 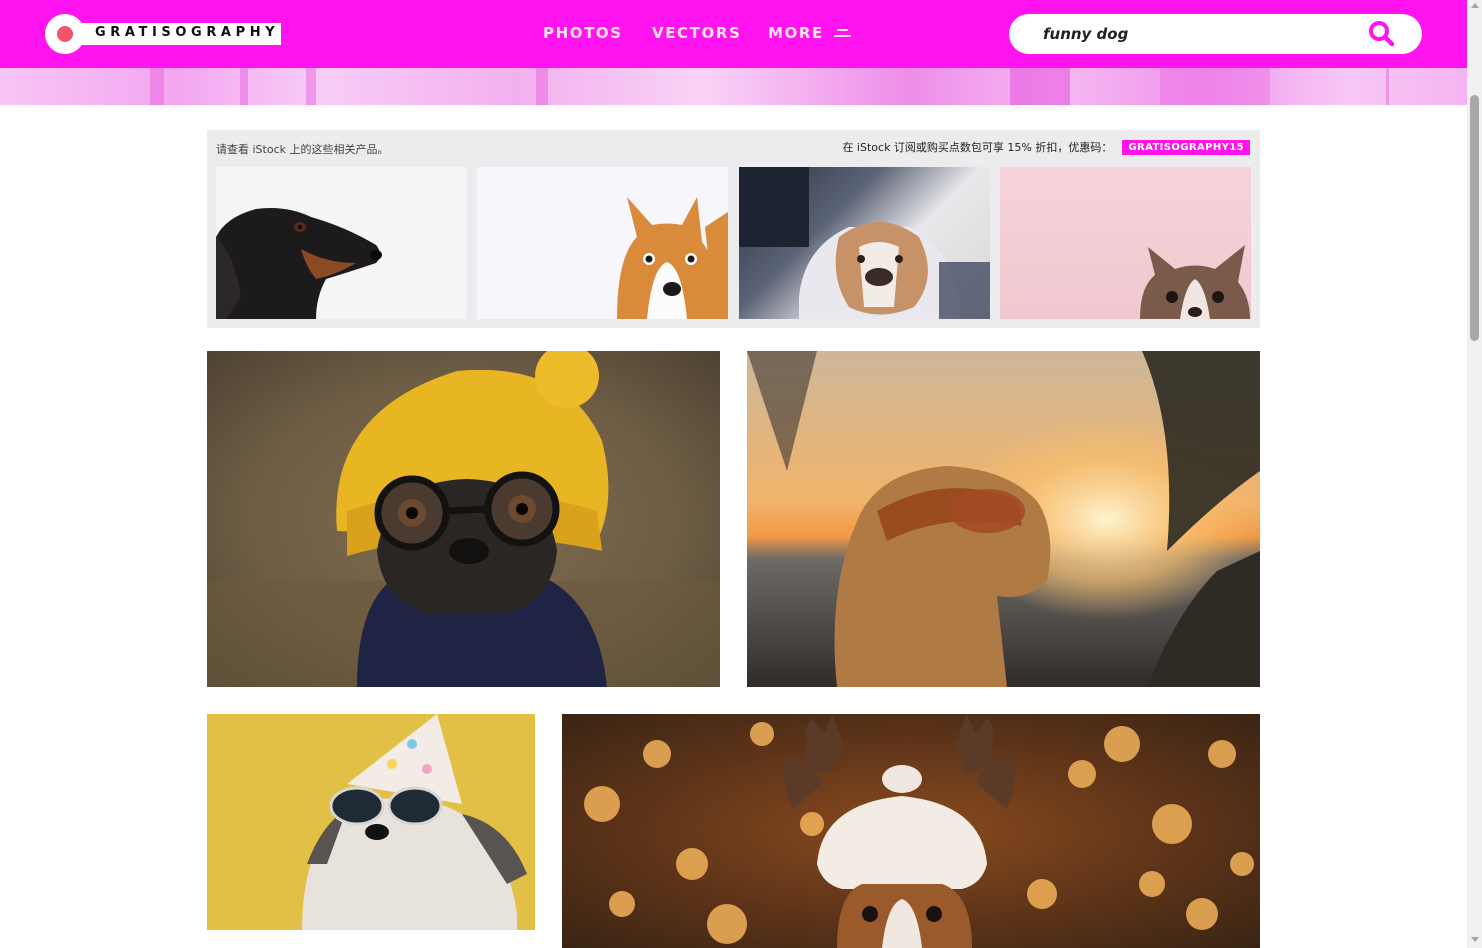 What do you see at coordinates (341, 243) in the screenshot?
I see `istock-thumbnail-dachshund` at bounding box center [341, 243].